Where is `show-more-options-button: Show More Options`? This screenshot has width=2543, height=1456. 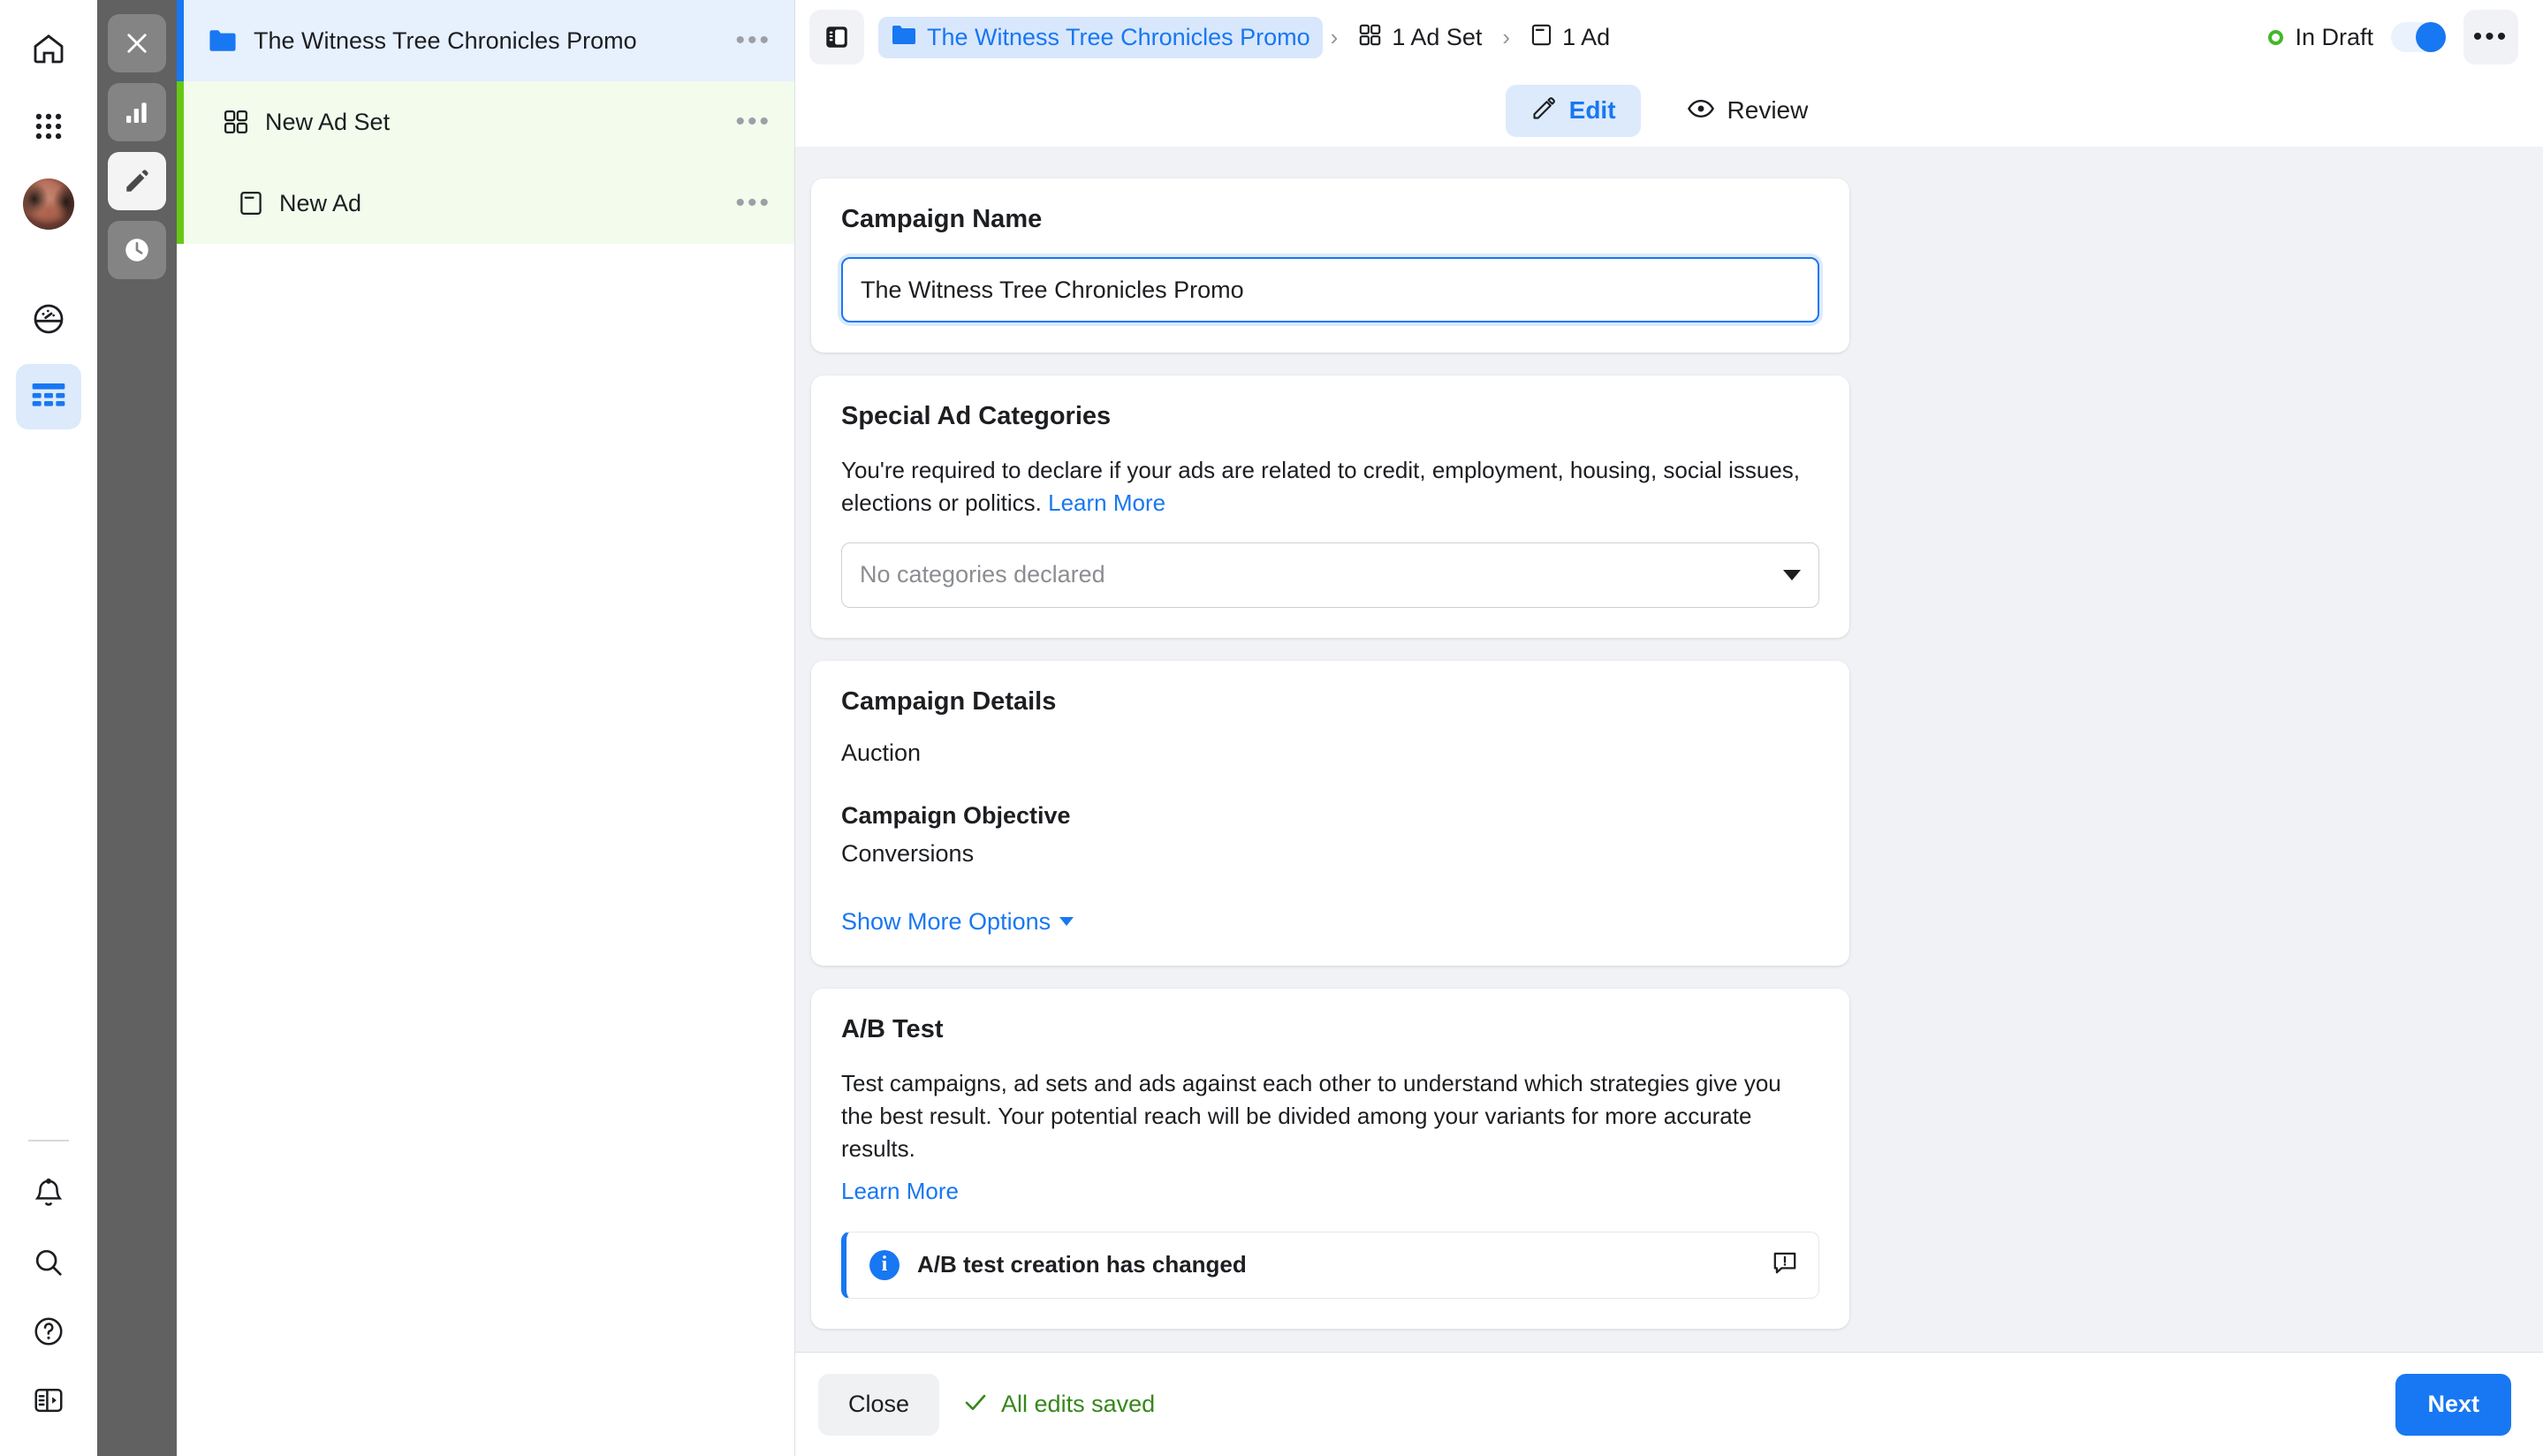 show-more-options-button: Show More Options is located at coordinates (957, 922).